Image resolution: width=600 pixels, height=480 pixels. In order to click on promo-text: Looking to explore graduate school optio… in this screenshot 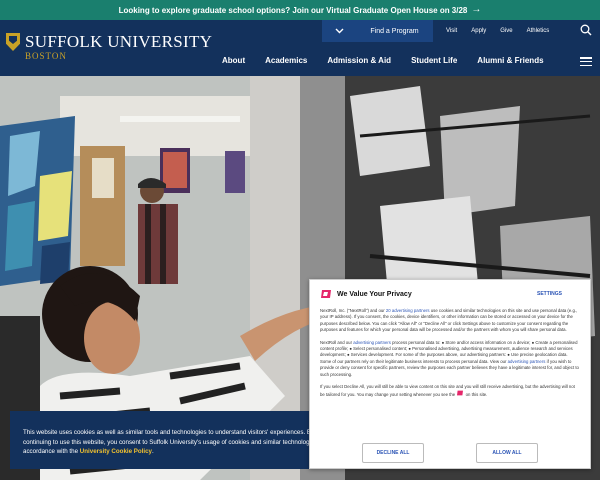, I will do `click(293, 10)`.